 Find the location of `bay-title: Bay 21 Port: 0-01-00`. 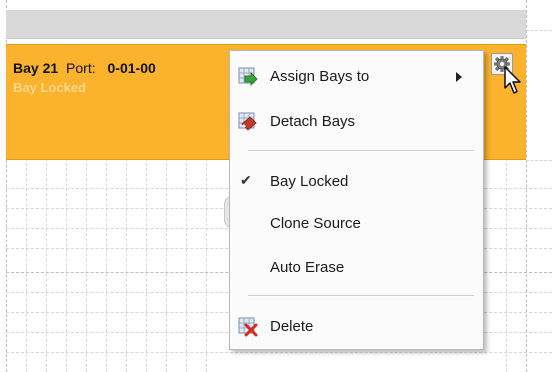

bay-title: Bay 21 Port: 0-01-00 is located at coordinates (84, 68).